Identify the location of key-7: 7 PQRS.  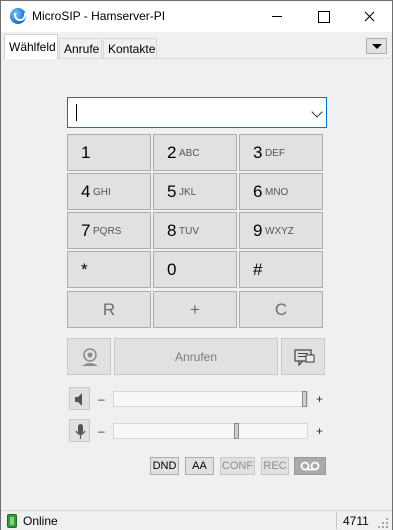
(109, 230).